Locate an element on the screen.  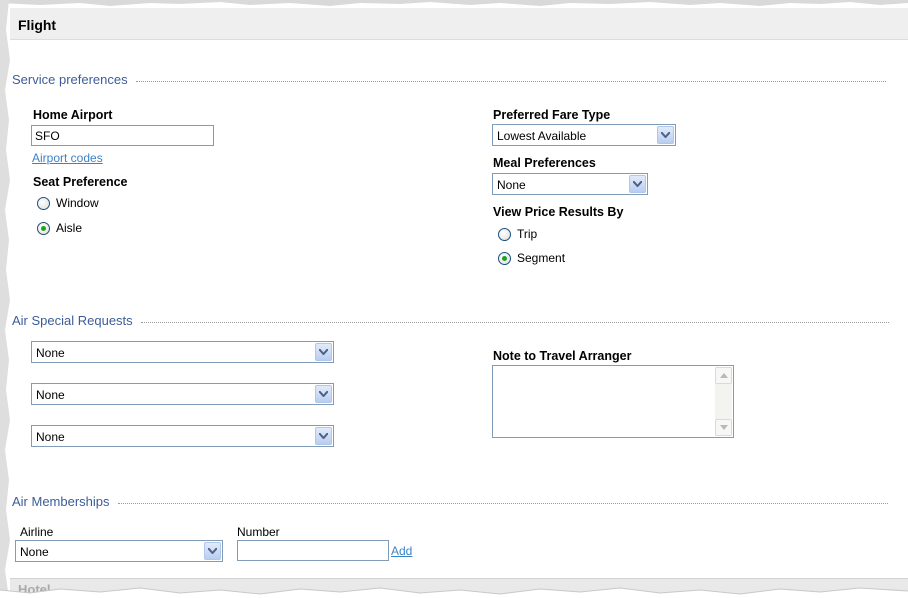
seat-window-radio: Window is located at coordinates (68, 203).